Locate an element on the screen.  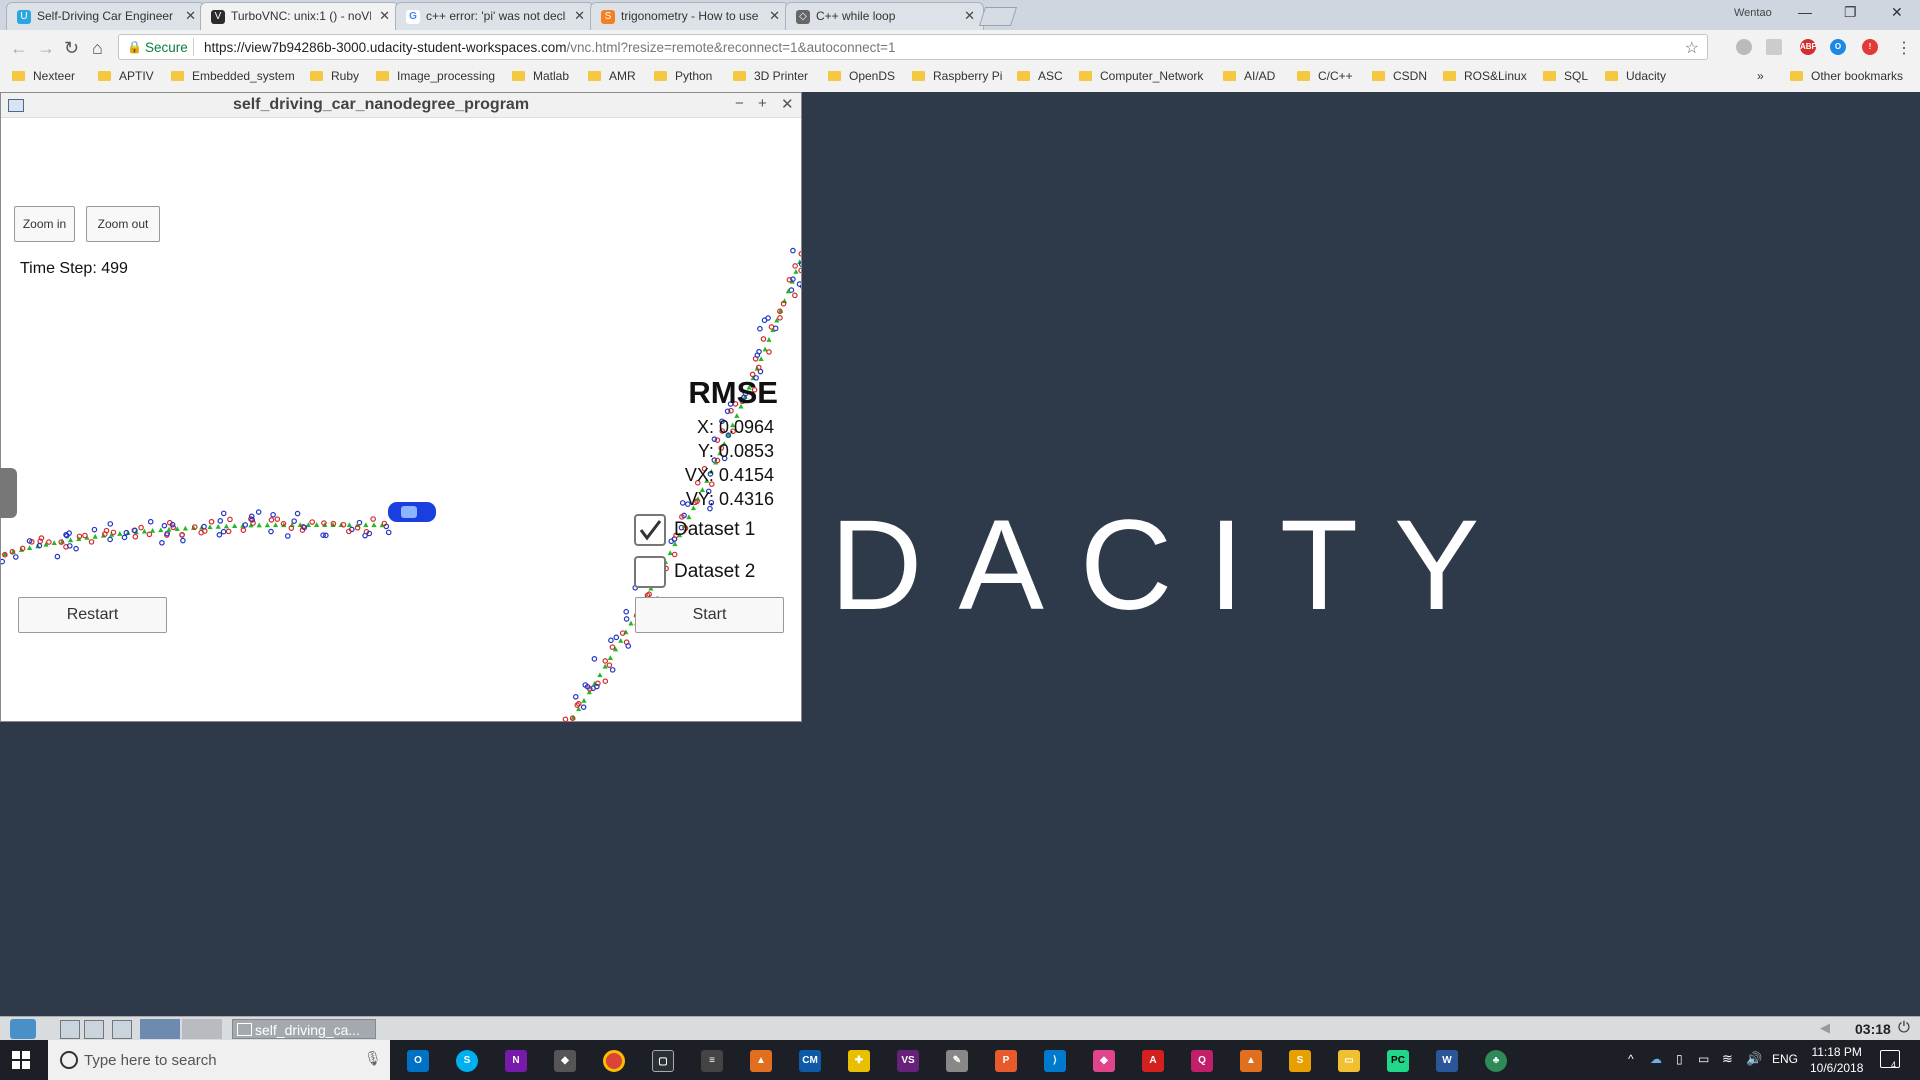
virtualbox-icon: ▢ is located at coordinates (663, 1061).